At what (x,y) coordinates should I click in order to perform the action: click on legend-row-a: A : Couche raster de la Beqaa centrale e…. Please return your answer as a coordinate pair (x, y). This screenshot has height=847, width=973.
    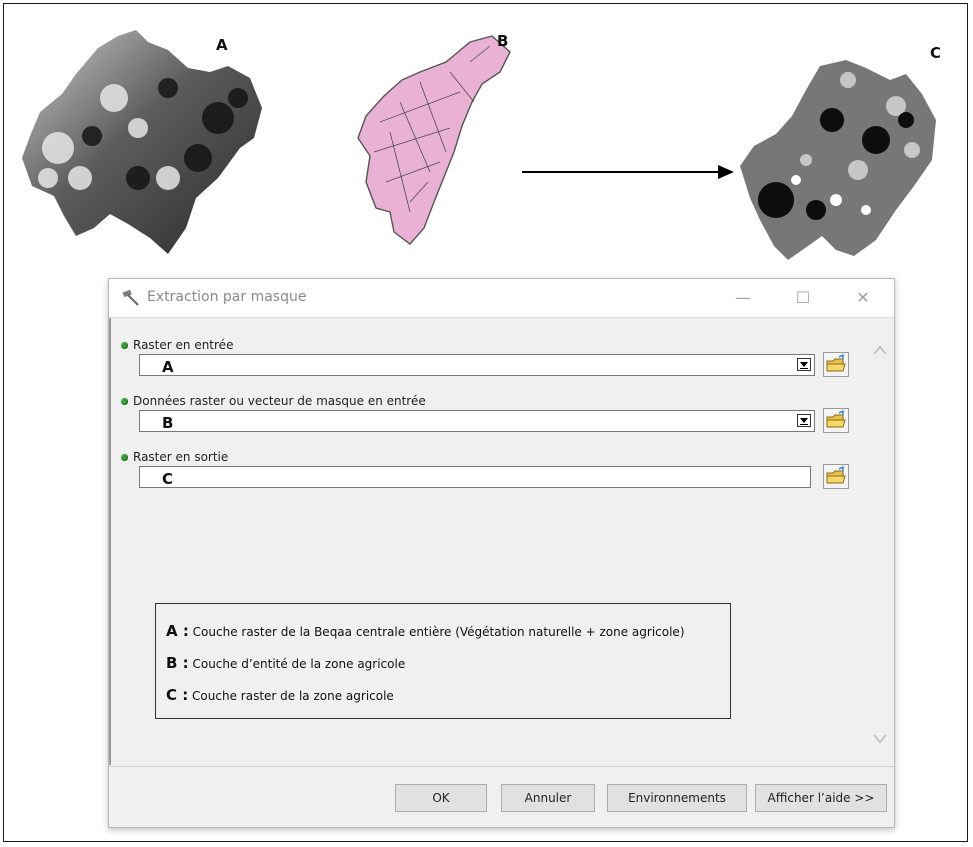
    Looking at the image, I should click on (425, 631).